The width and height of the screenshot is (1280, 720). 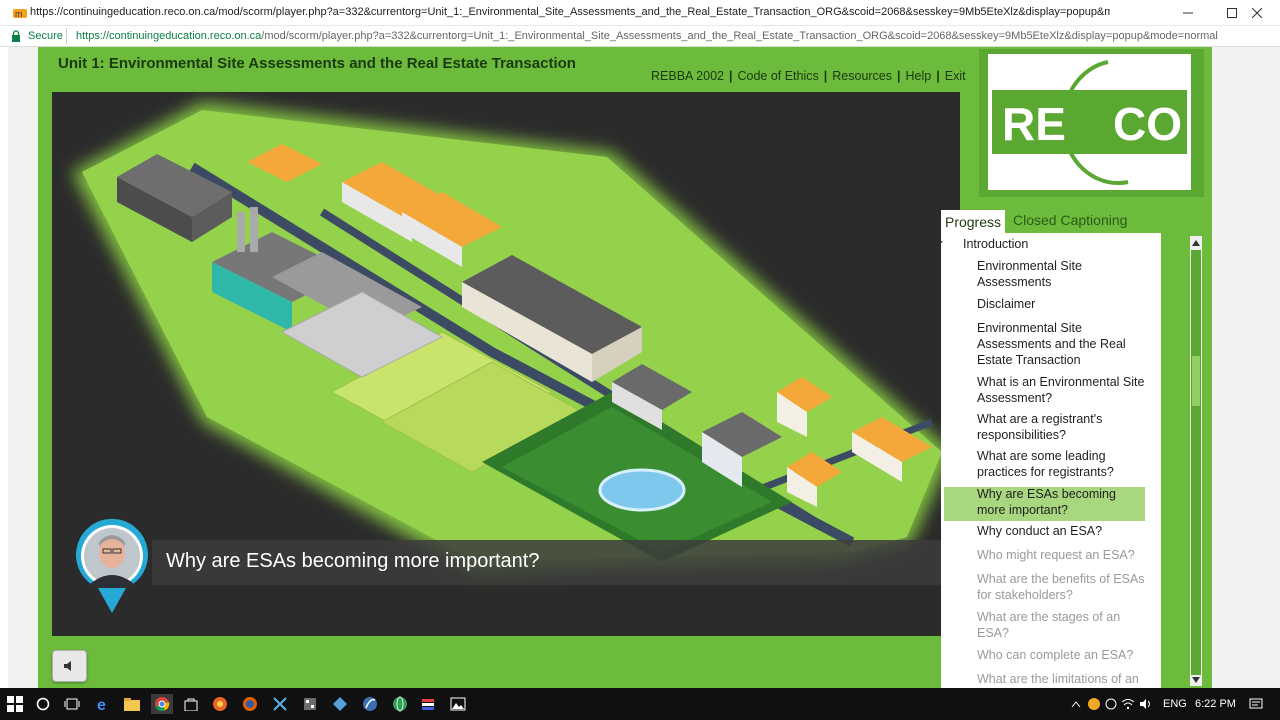 I want to click on chevron-up-icon, so click(x=1076, y=704).